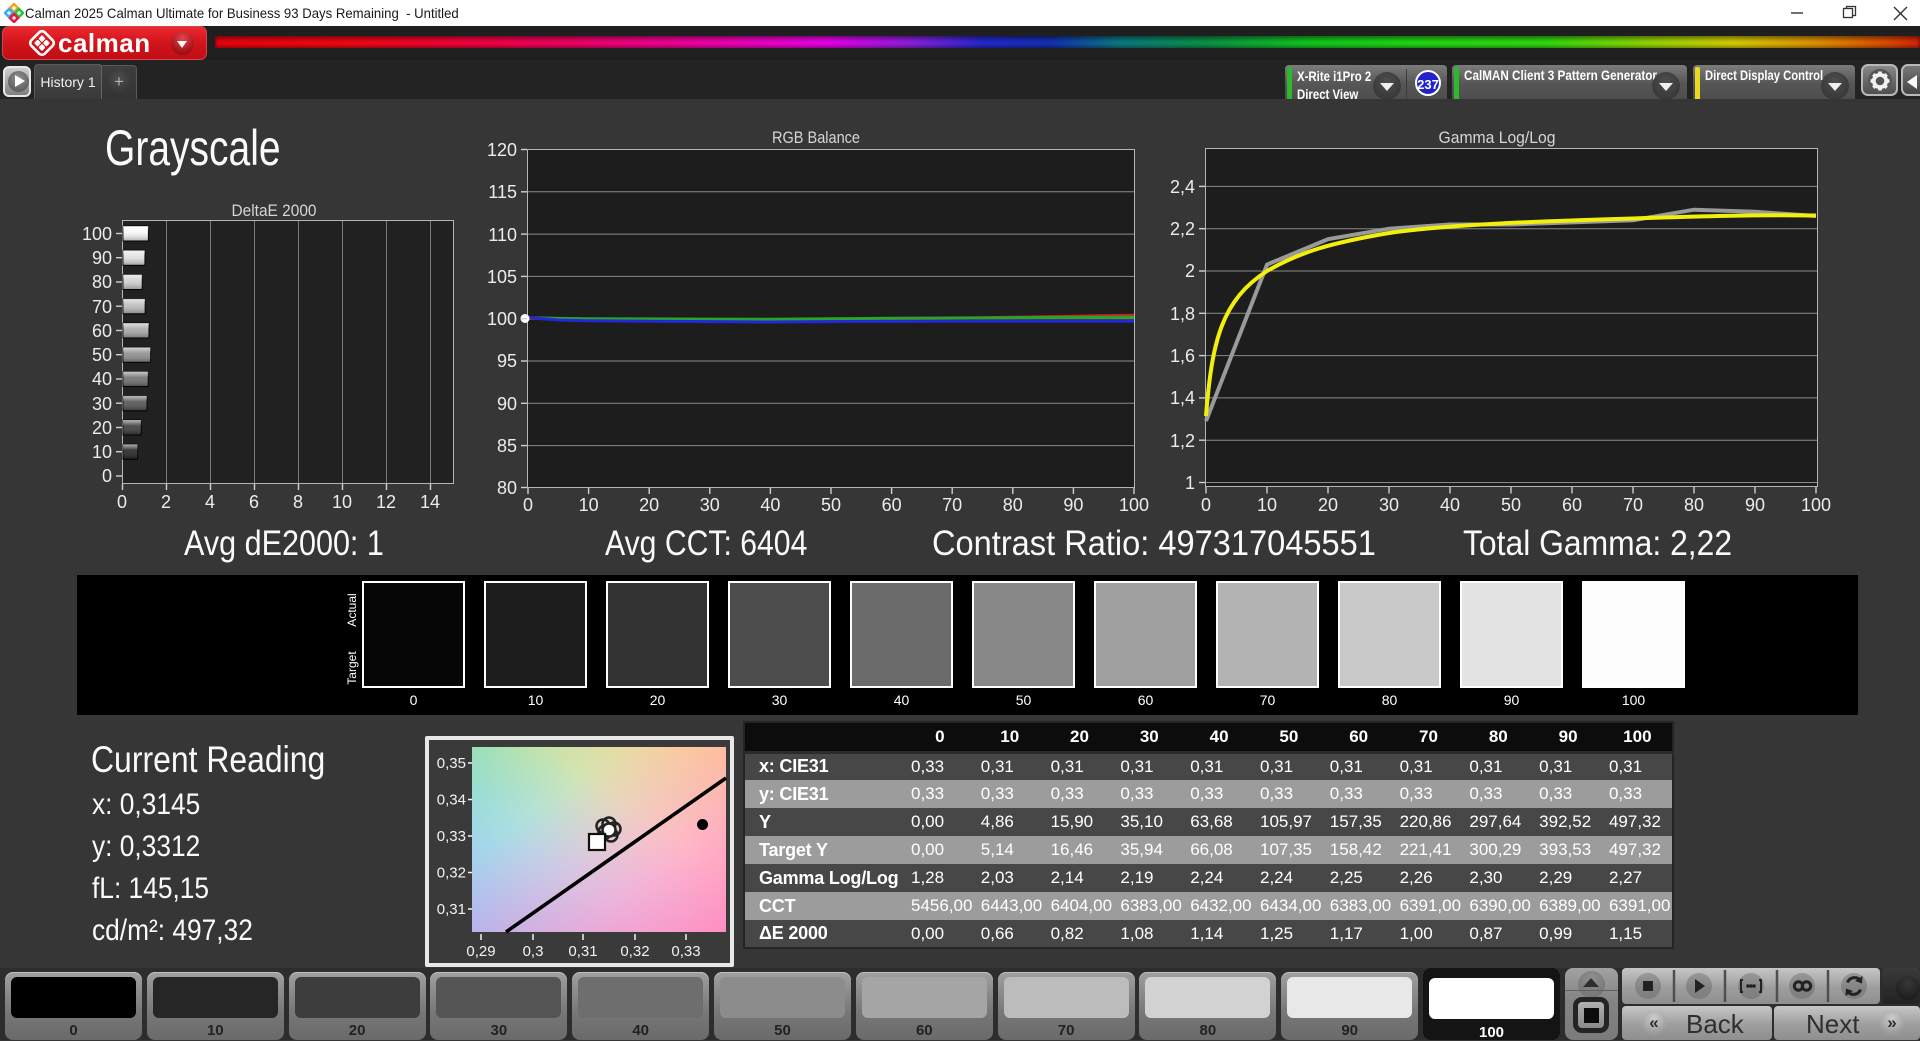 The image size is (1920, 1041). What do you see at coordinates (386, 502) in the screenshot?
I see `svg-text: 12` at bounding box center [386, 502].